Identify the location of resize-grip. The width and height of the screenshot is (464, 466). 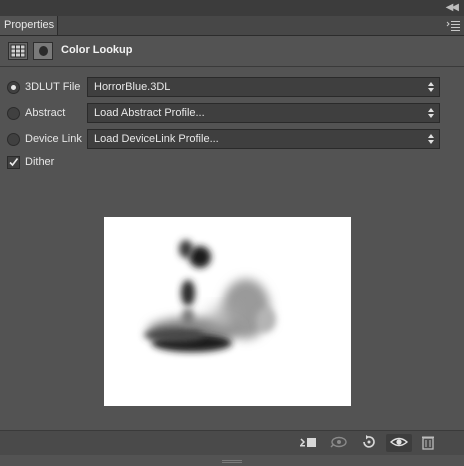
(232, 458).